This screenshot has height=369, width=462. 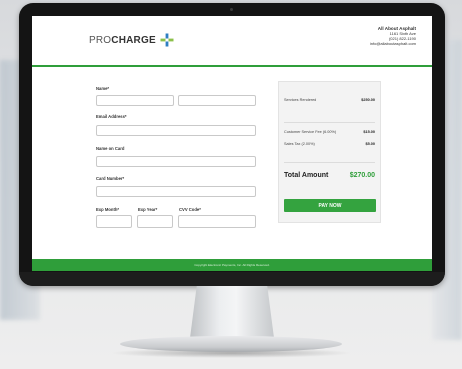 What do you see at coordinates (135, 100) in the screenshot?
I see `first-name-input` at bounding box center [135, 100].